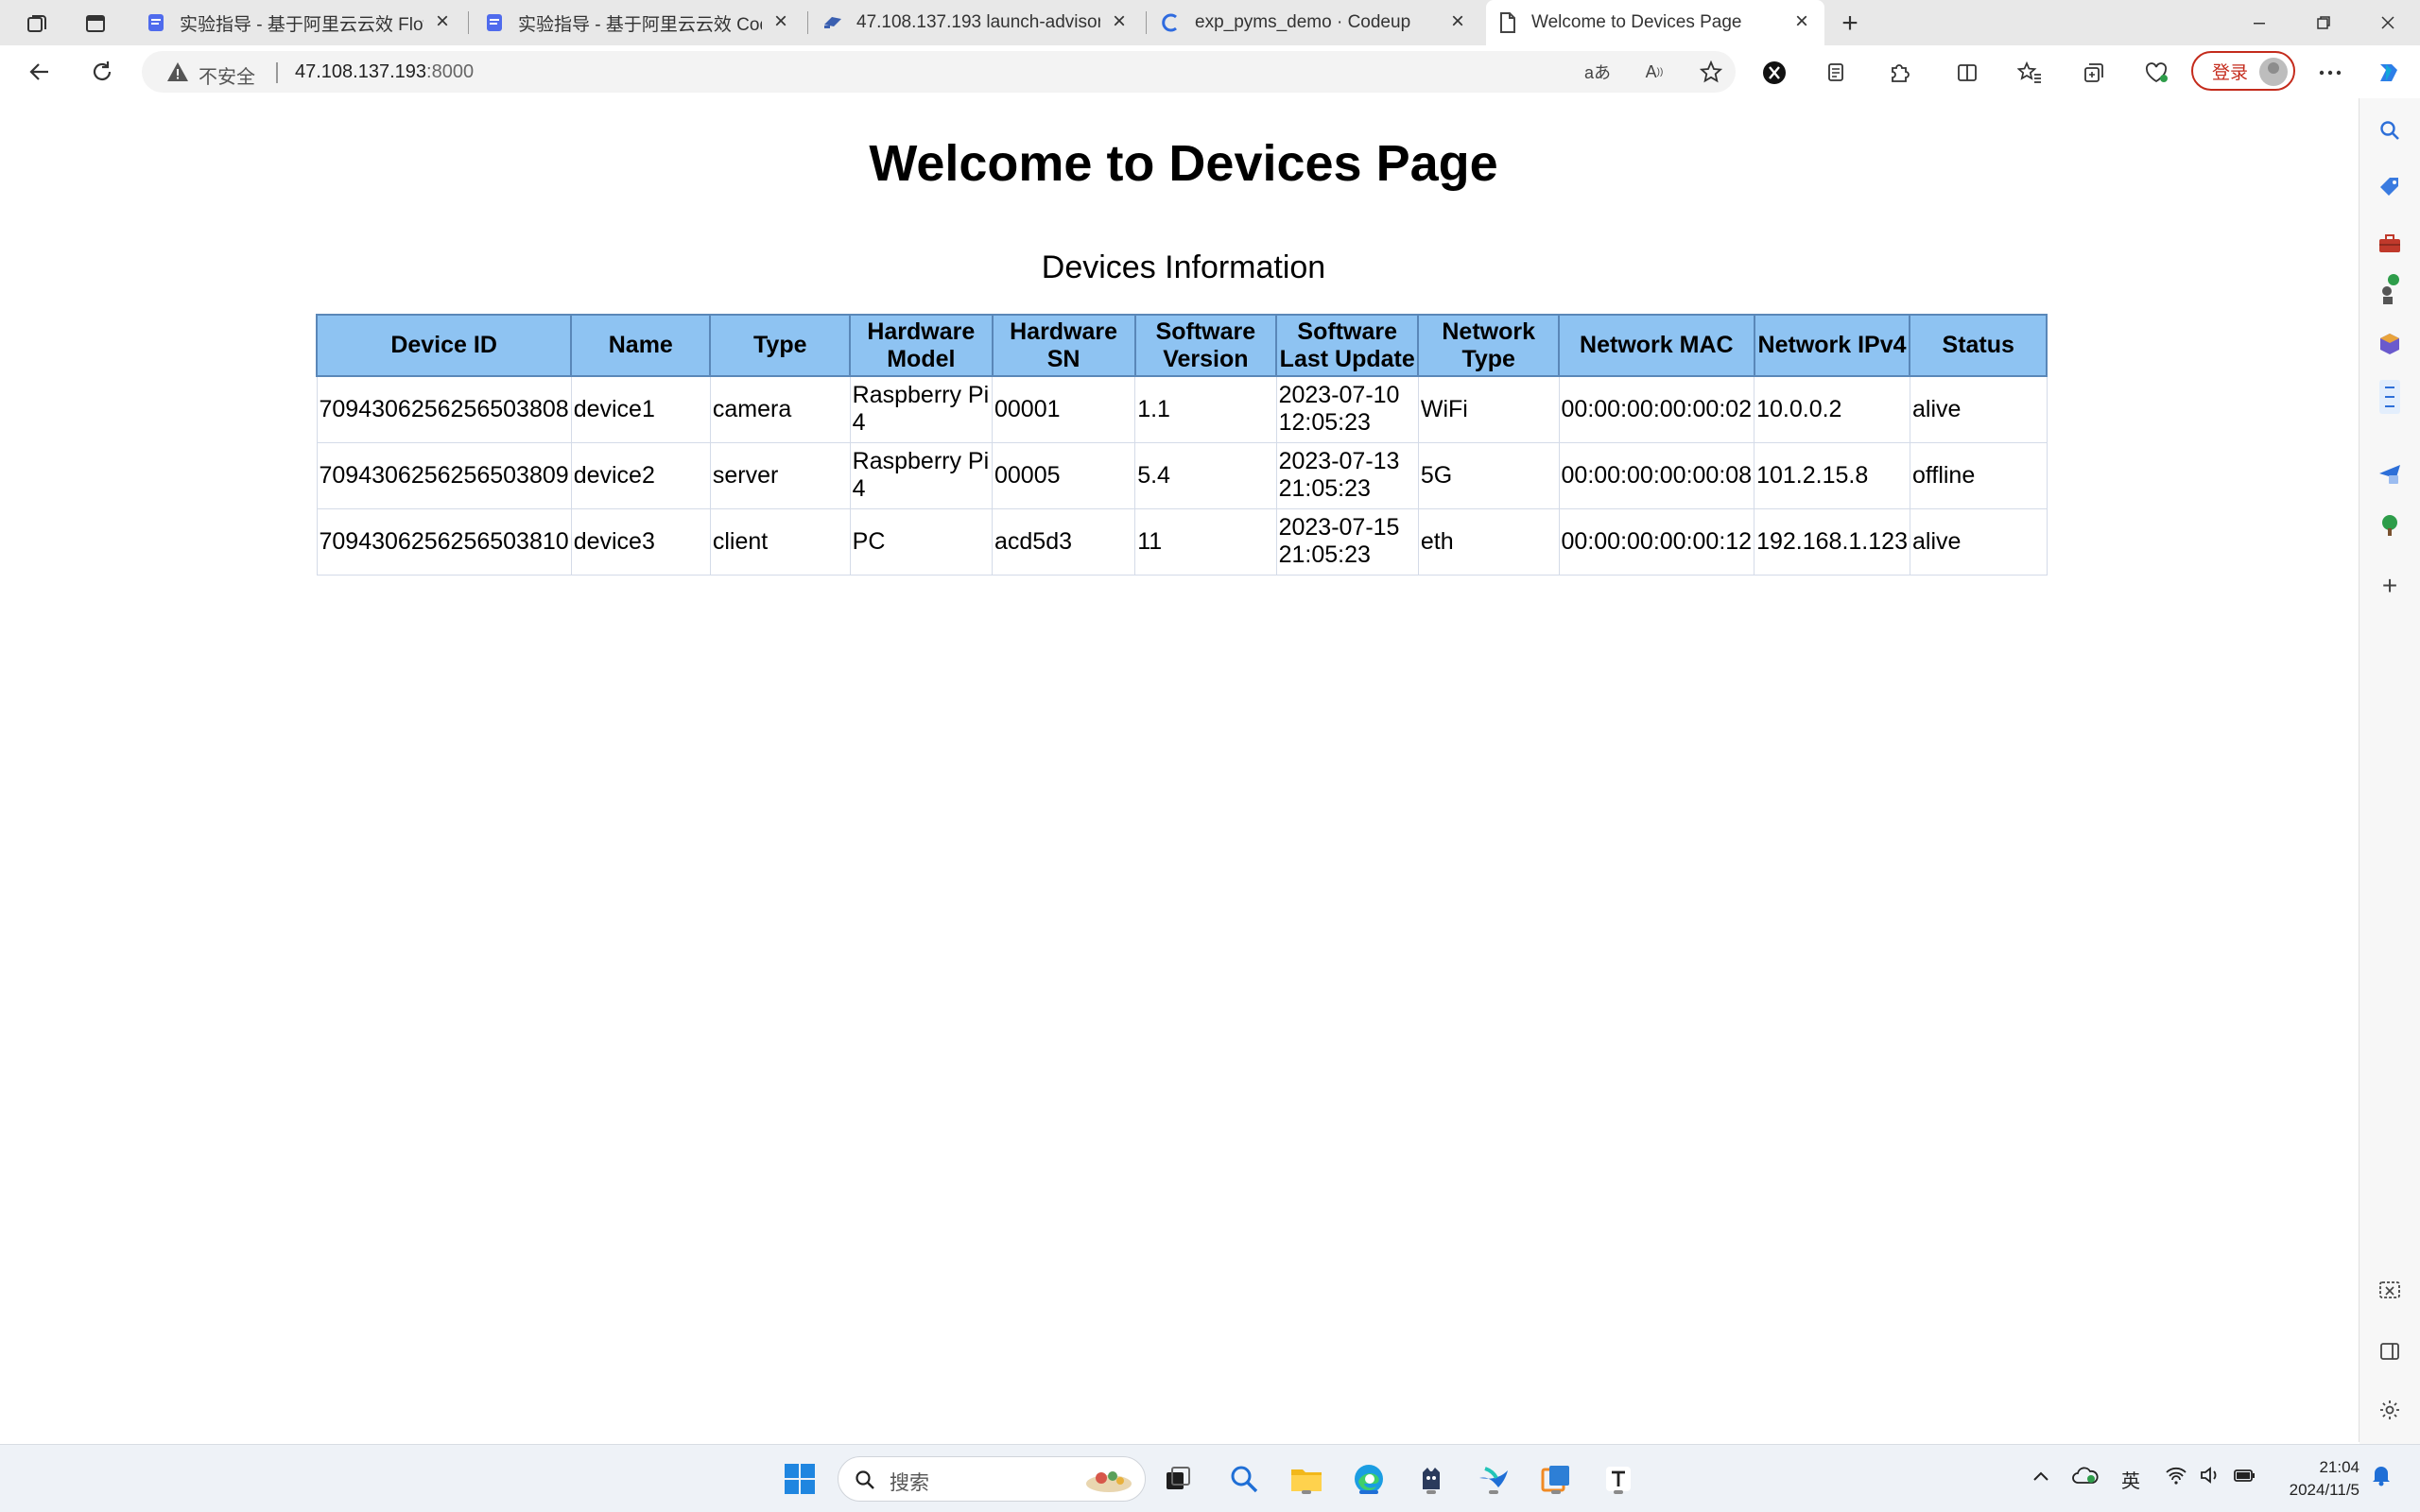 This screenshot has width=2420, height=1512. What do you see at coordinates (2390, 525) in the screenshot?
I see `tree-icon` at bounding box center [2390, 525].